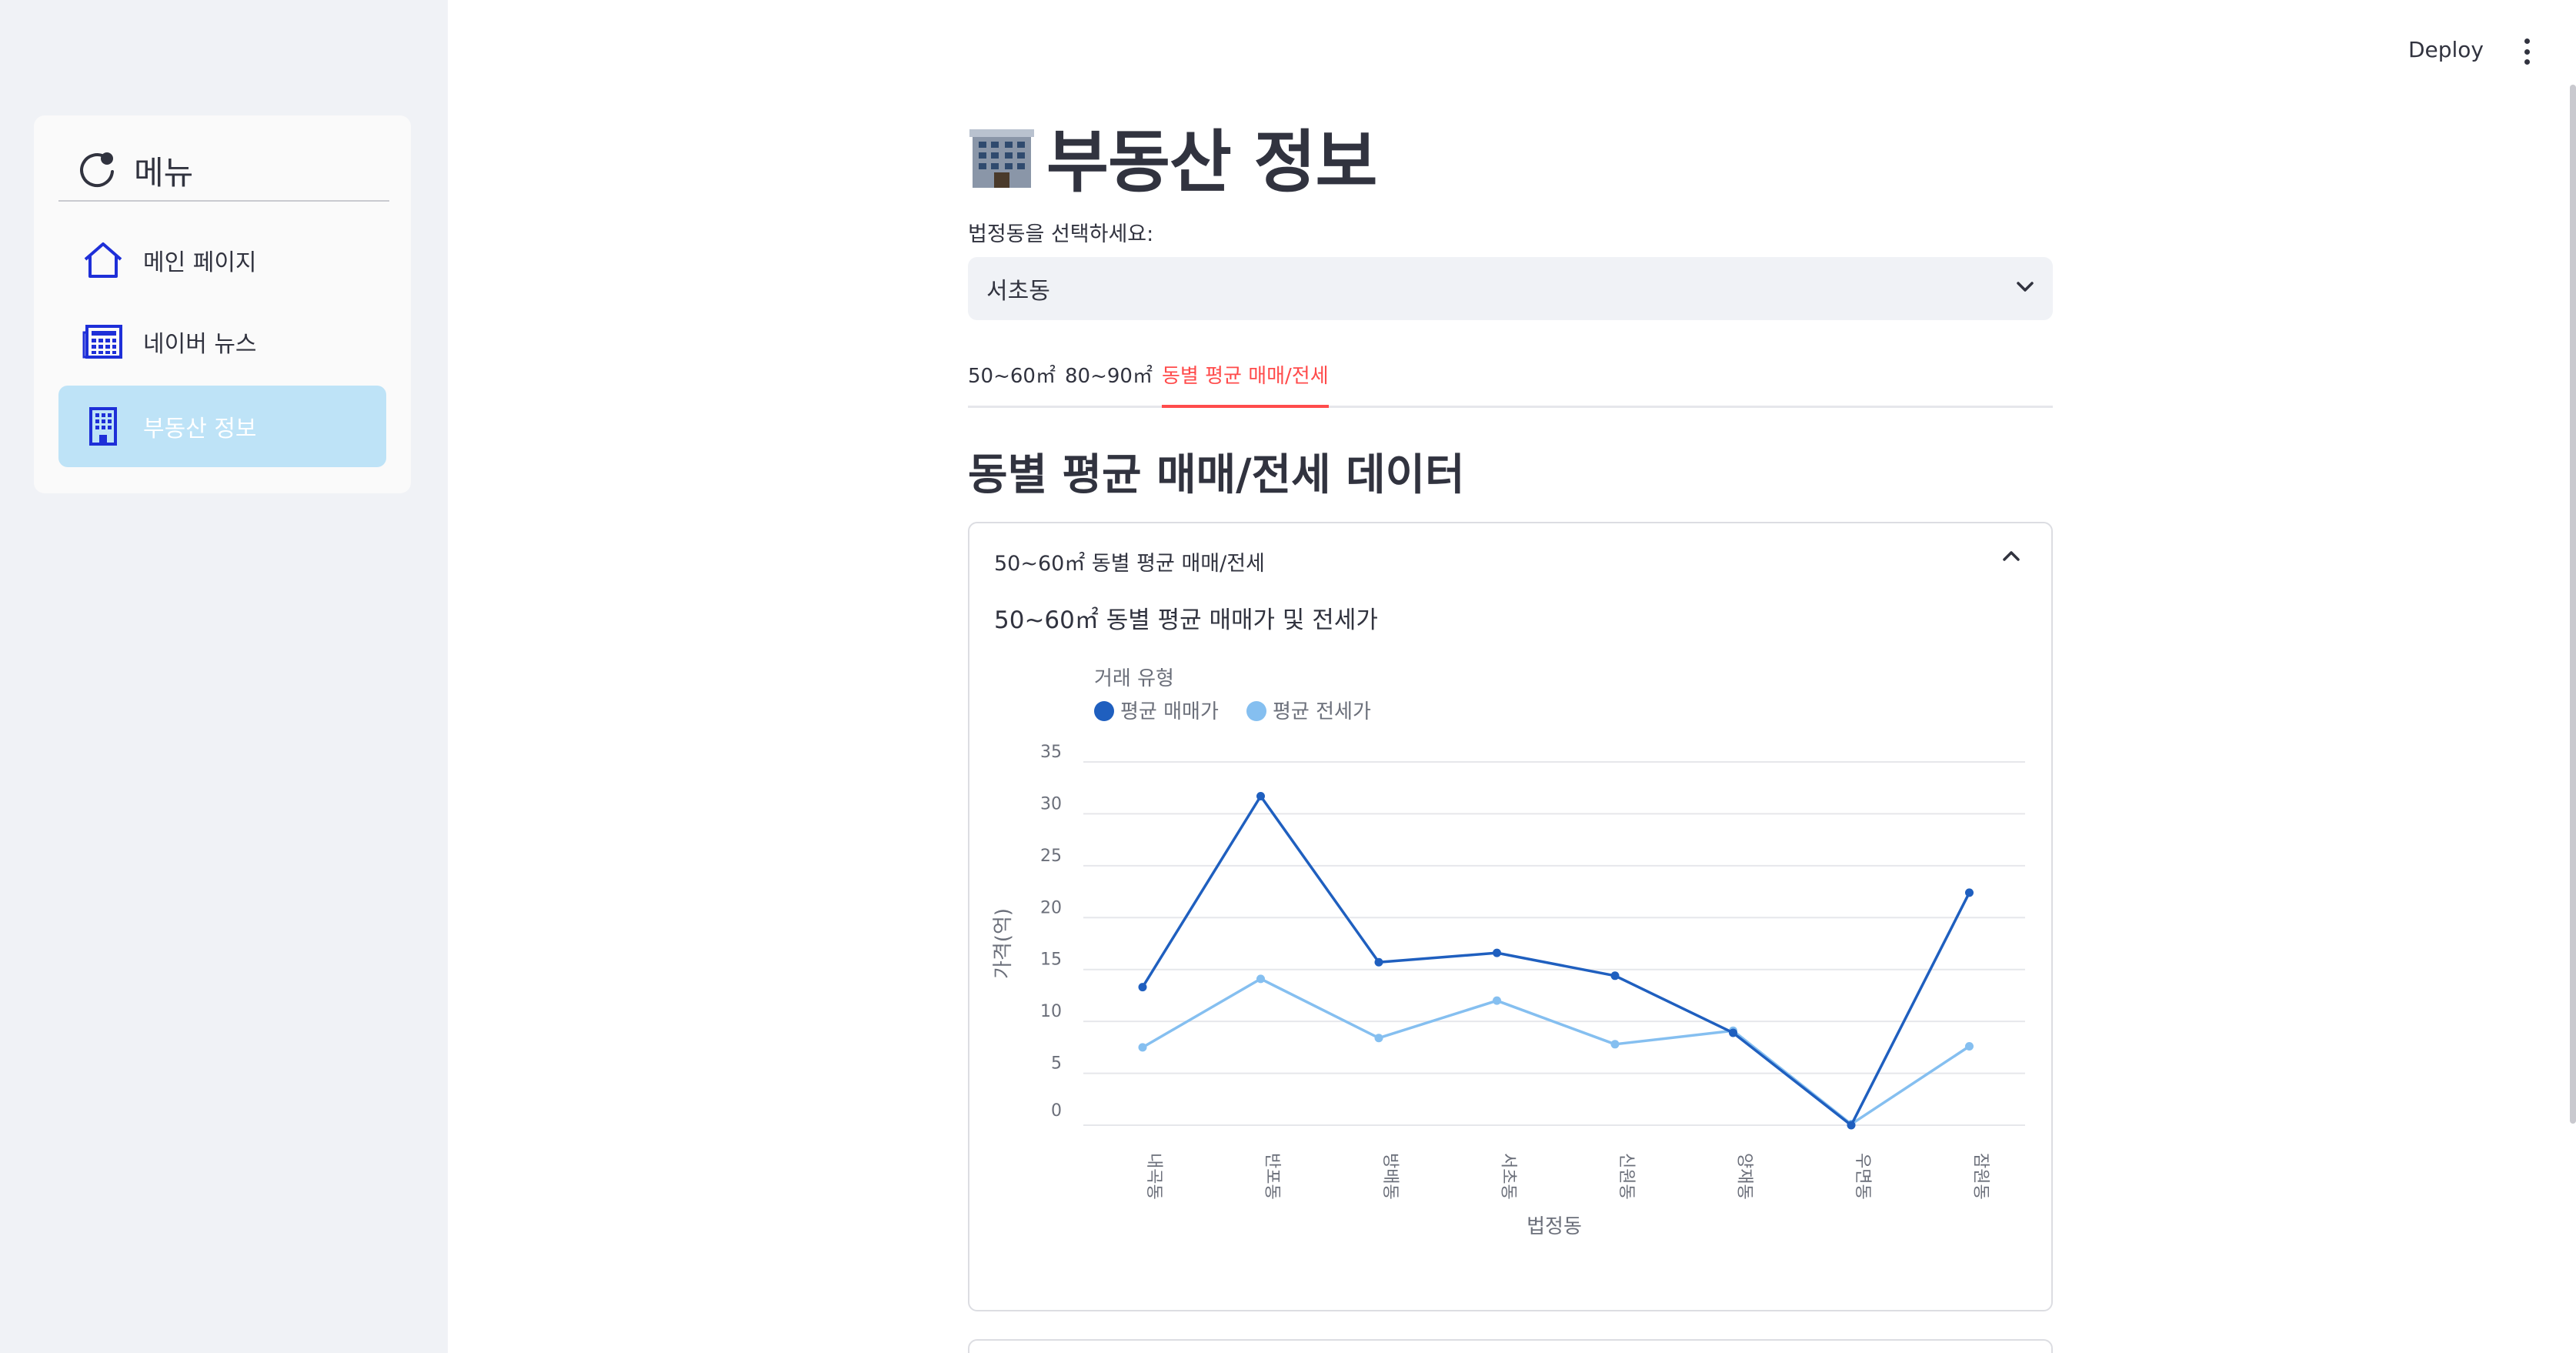 The height and width of the screenshot is (1353, 2576). Describe the element at coordinates (1555, 1226) in the screenshot. I see `x-axis-label: 법정동` at that location.